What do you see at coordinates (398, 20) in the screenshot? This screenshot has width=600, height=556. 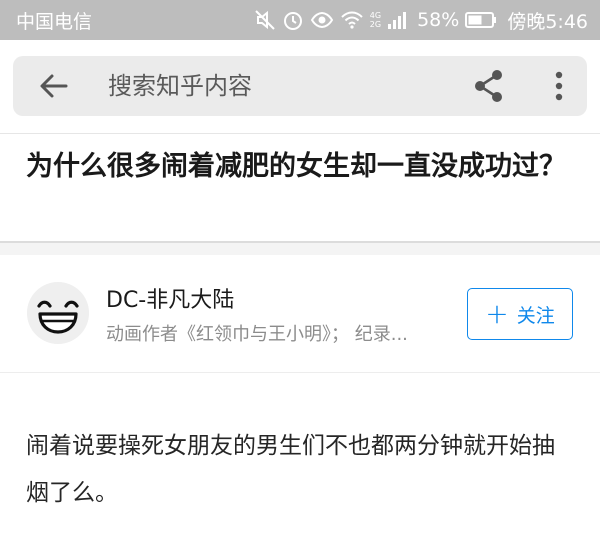 I see `signal-icon` at bounding box center [398, 20].